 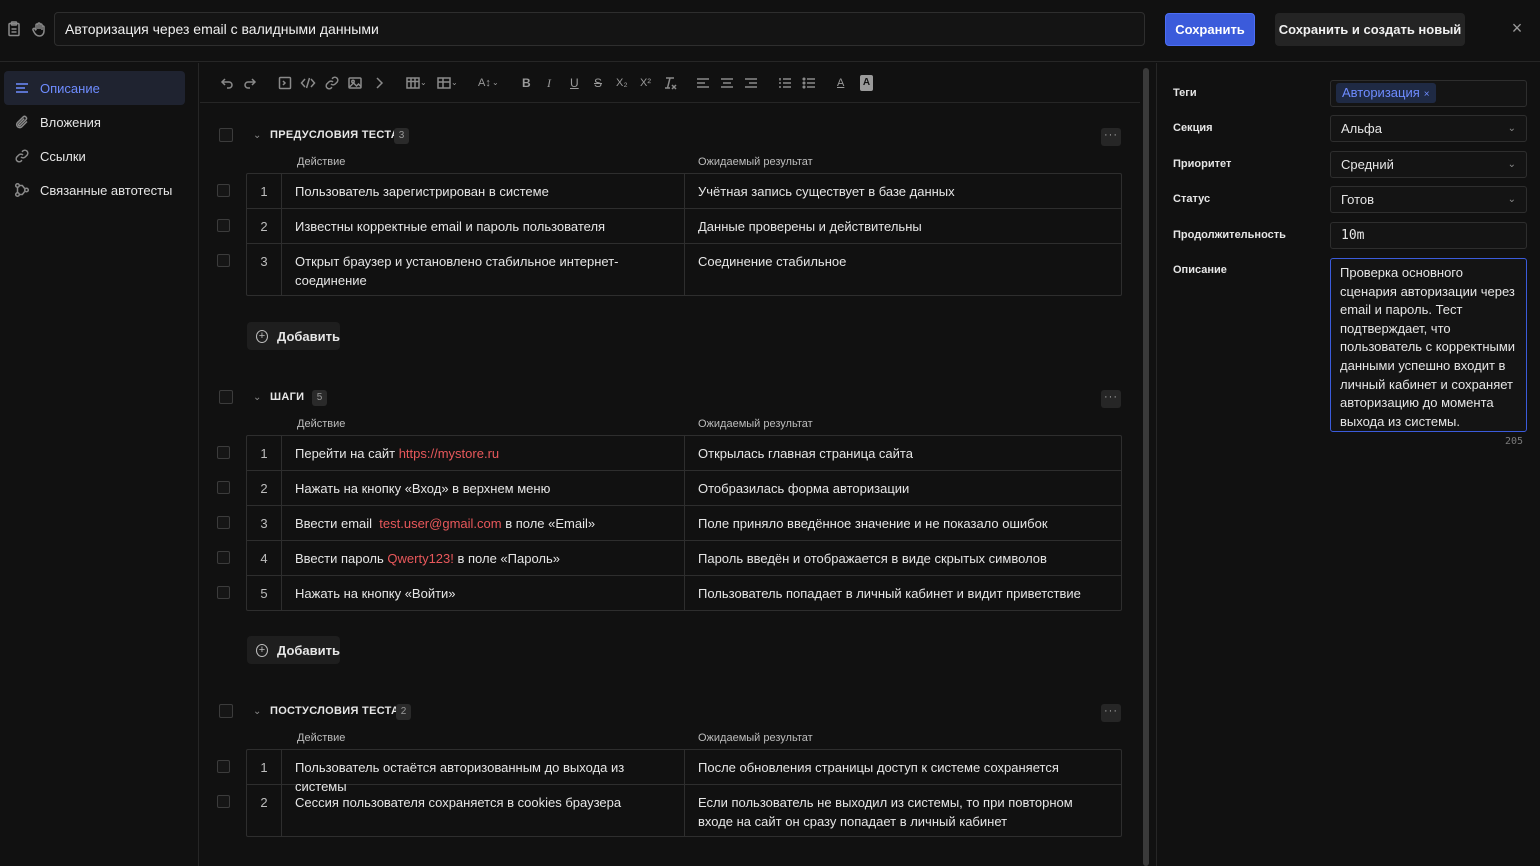 I want to click on priority-select: Средний ⌄, so click(x=1428, y=164).